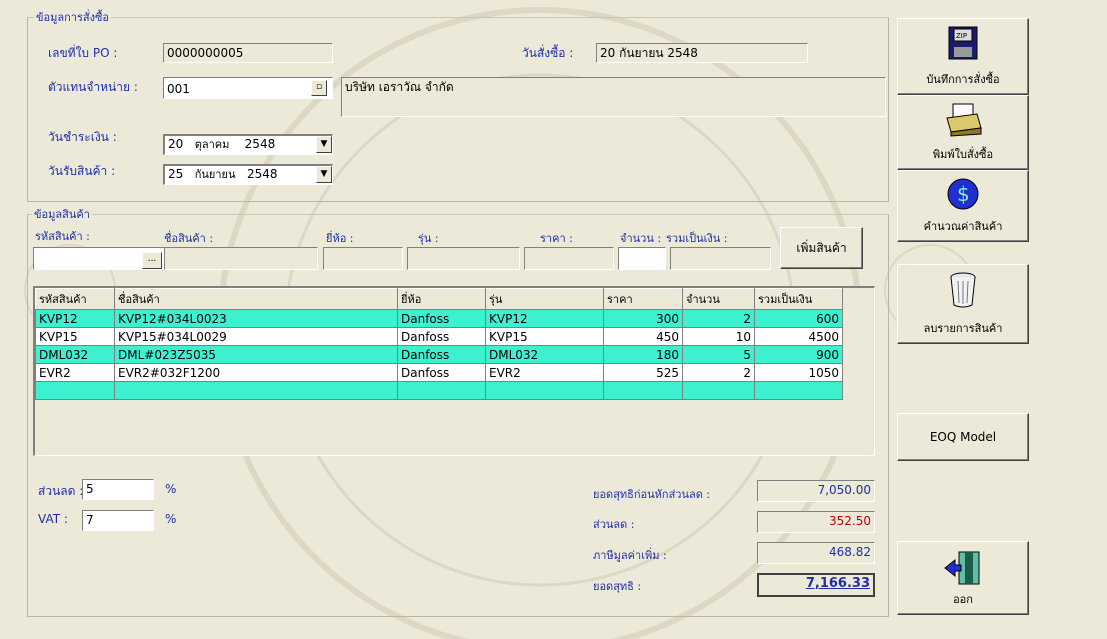 The height and width of the screenshot is (639, 1107). What do you see at coordinates (798, 299) in the screenshot?
I see `col-header-total: รวมเป็นเงิน` at bounding box center [798, 299].